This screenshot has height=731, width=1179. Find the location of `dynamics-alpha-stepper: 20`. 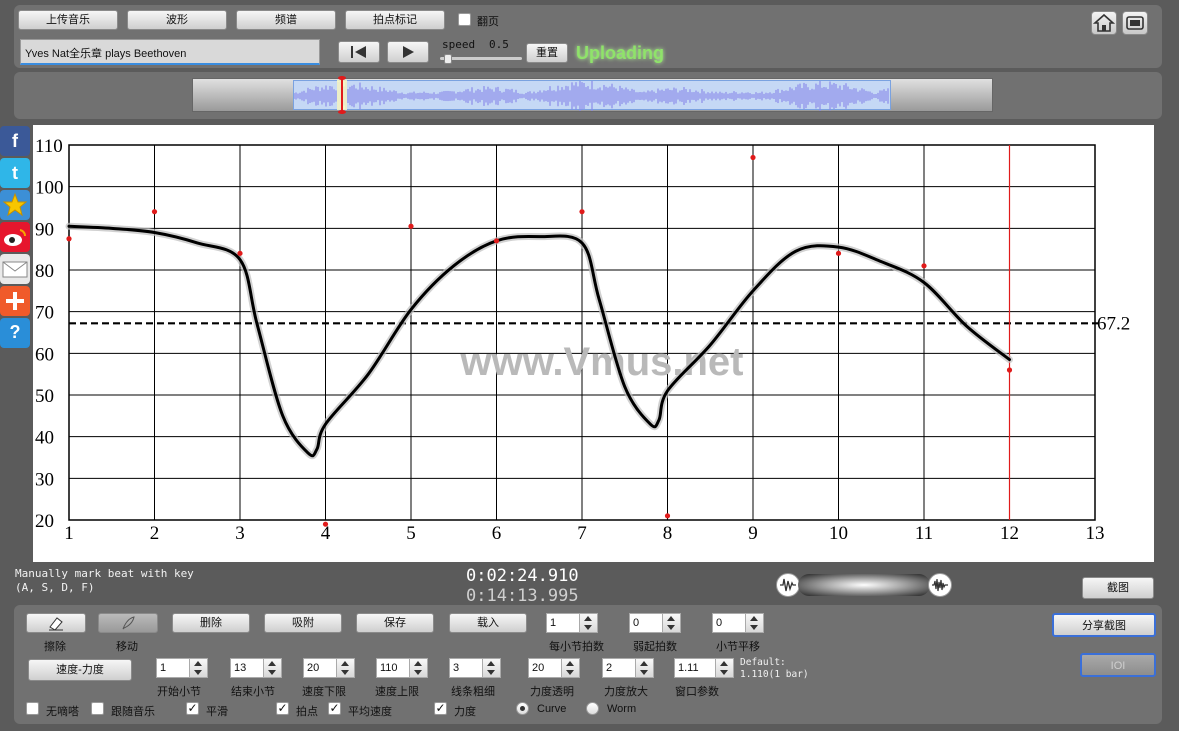

dynamics-alpha-stepper: 20 is located at coordinates (554, 668).